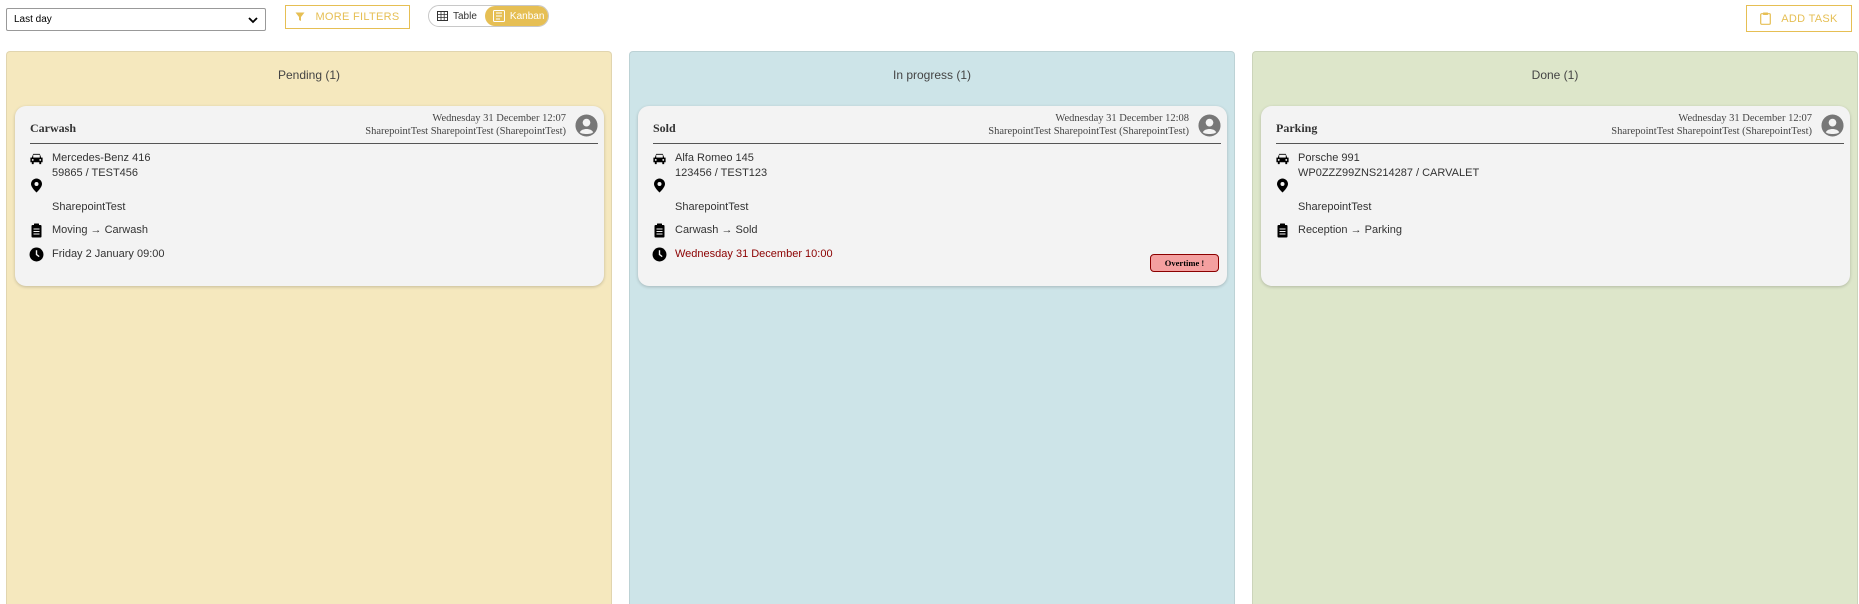 The image size is (1859, 604). Describe the element at coordinates (108, 254) in the screenshot. I see `card-due-date: Friday 2 January 09:00` at that location.